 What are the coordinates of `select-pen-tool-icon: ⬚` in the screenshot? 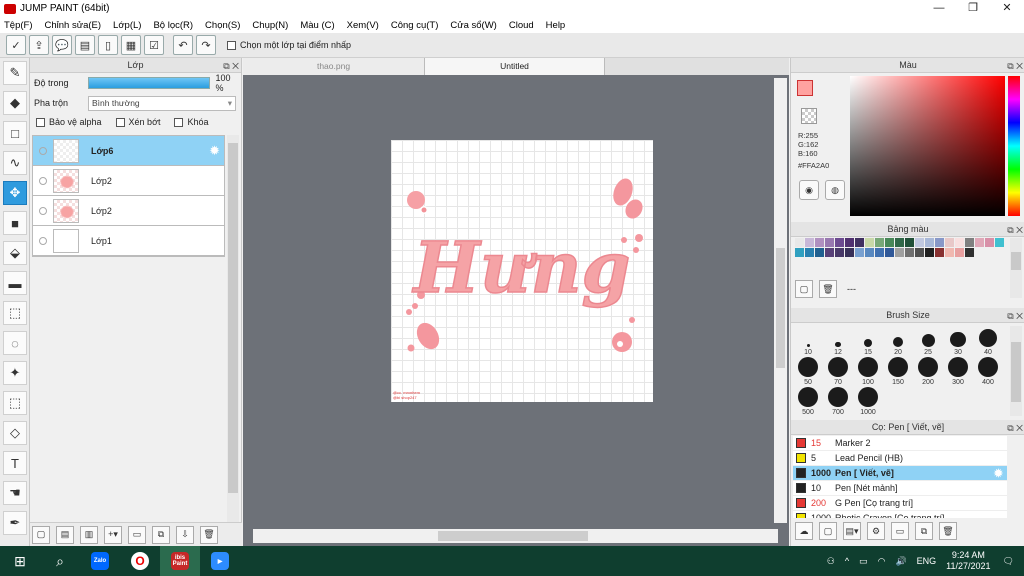 It's located at (15, 403).